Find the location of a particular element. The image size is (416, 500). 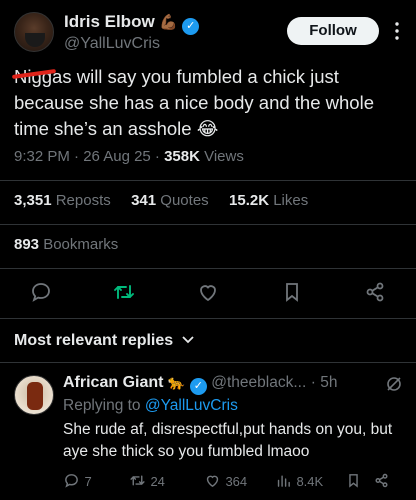

author-emoji: 💪🏾 is located at coordinates (168, 22).